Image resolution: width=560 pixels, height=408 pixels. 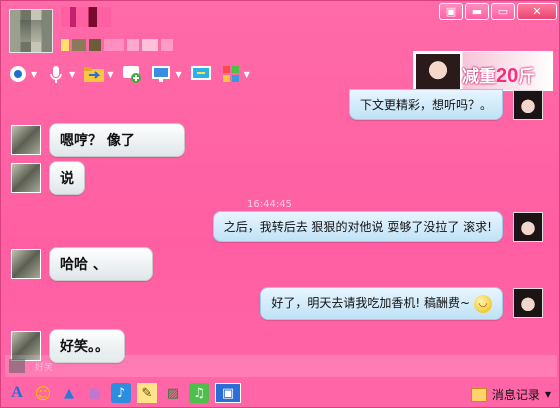 I want to click on message-row: 之后，我转后去 狠狠的对他说 耍够了没拉了 滚求!, so click(x=377, y=226).